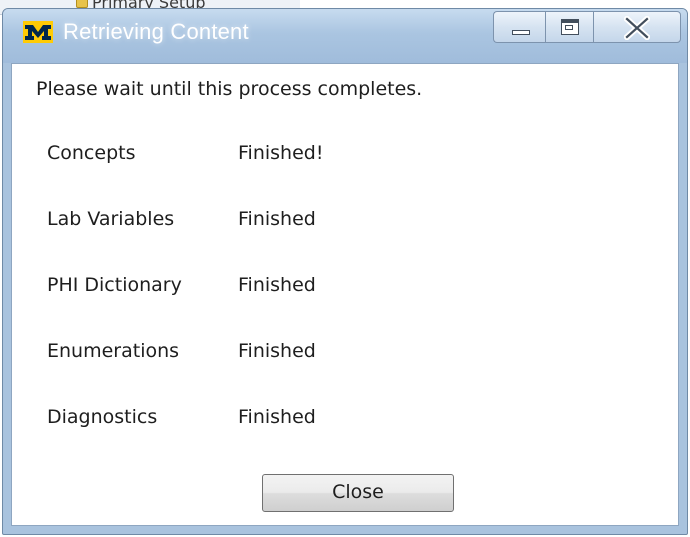 This screenshot has height=537, width=690. I want to click on status-row-phi-dictionary: PHI Dictionary Finished, so click(345, 289).